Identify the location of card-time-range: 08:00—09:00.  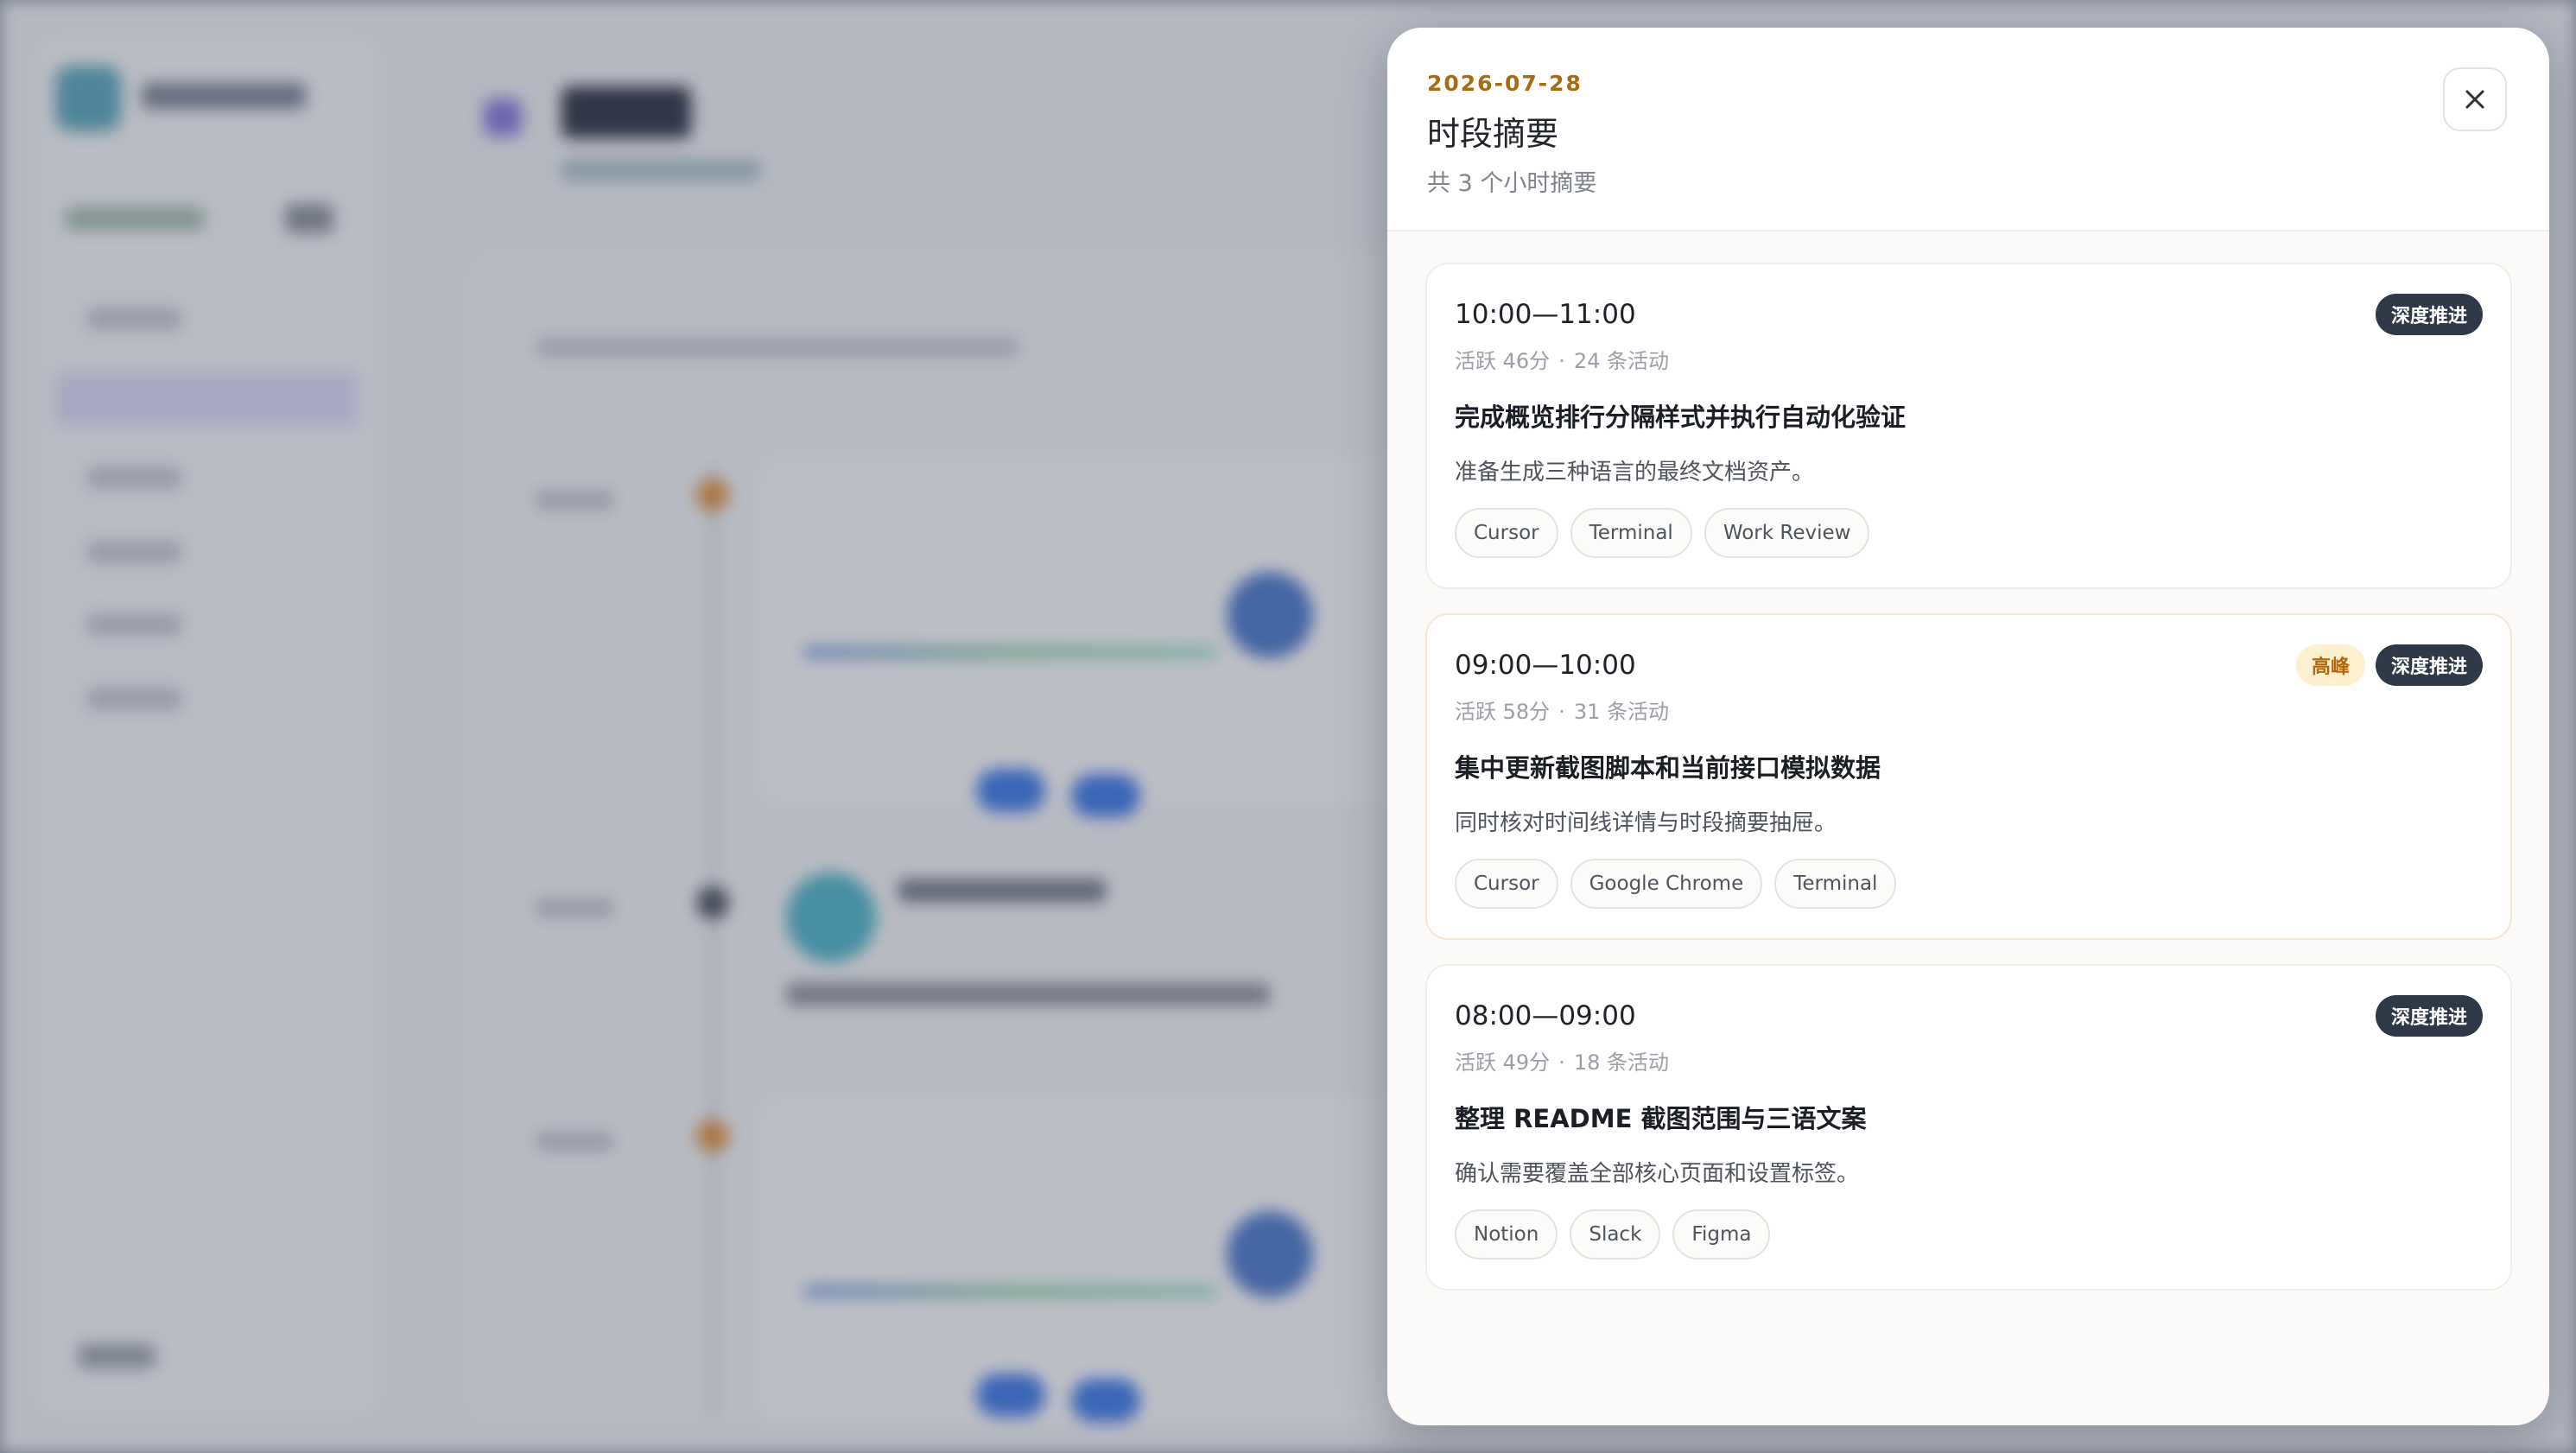
(1545, 1015).